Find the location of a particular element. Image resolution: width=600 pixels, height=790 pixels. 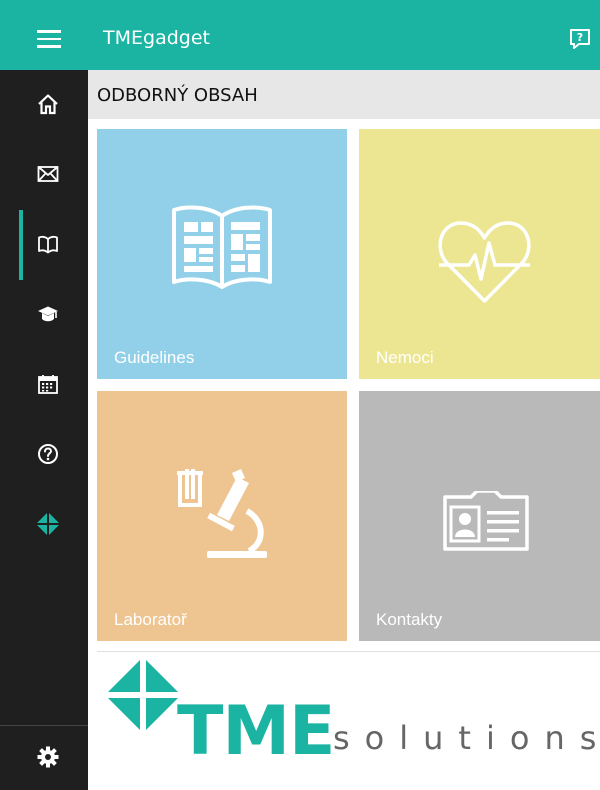

sidebar is located at coordinates (44, 430).